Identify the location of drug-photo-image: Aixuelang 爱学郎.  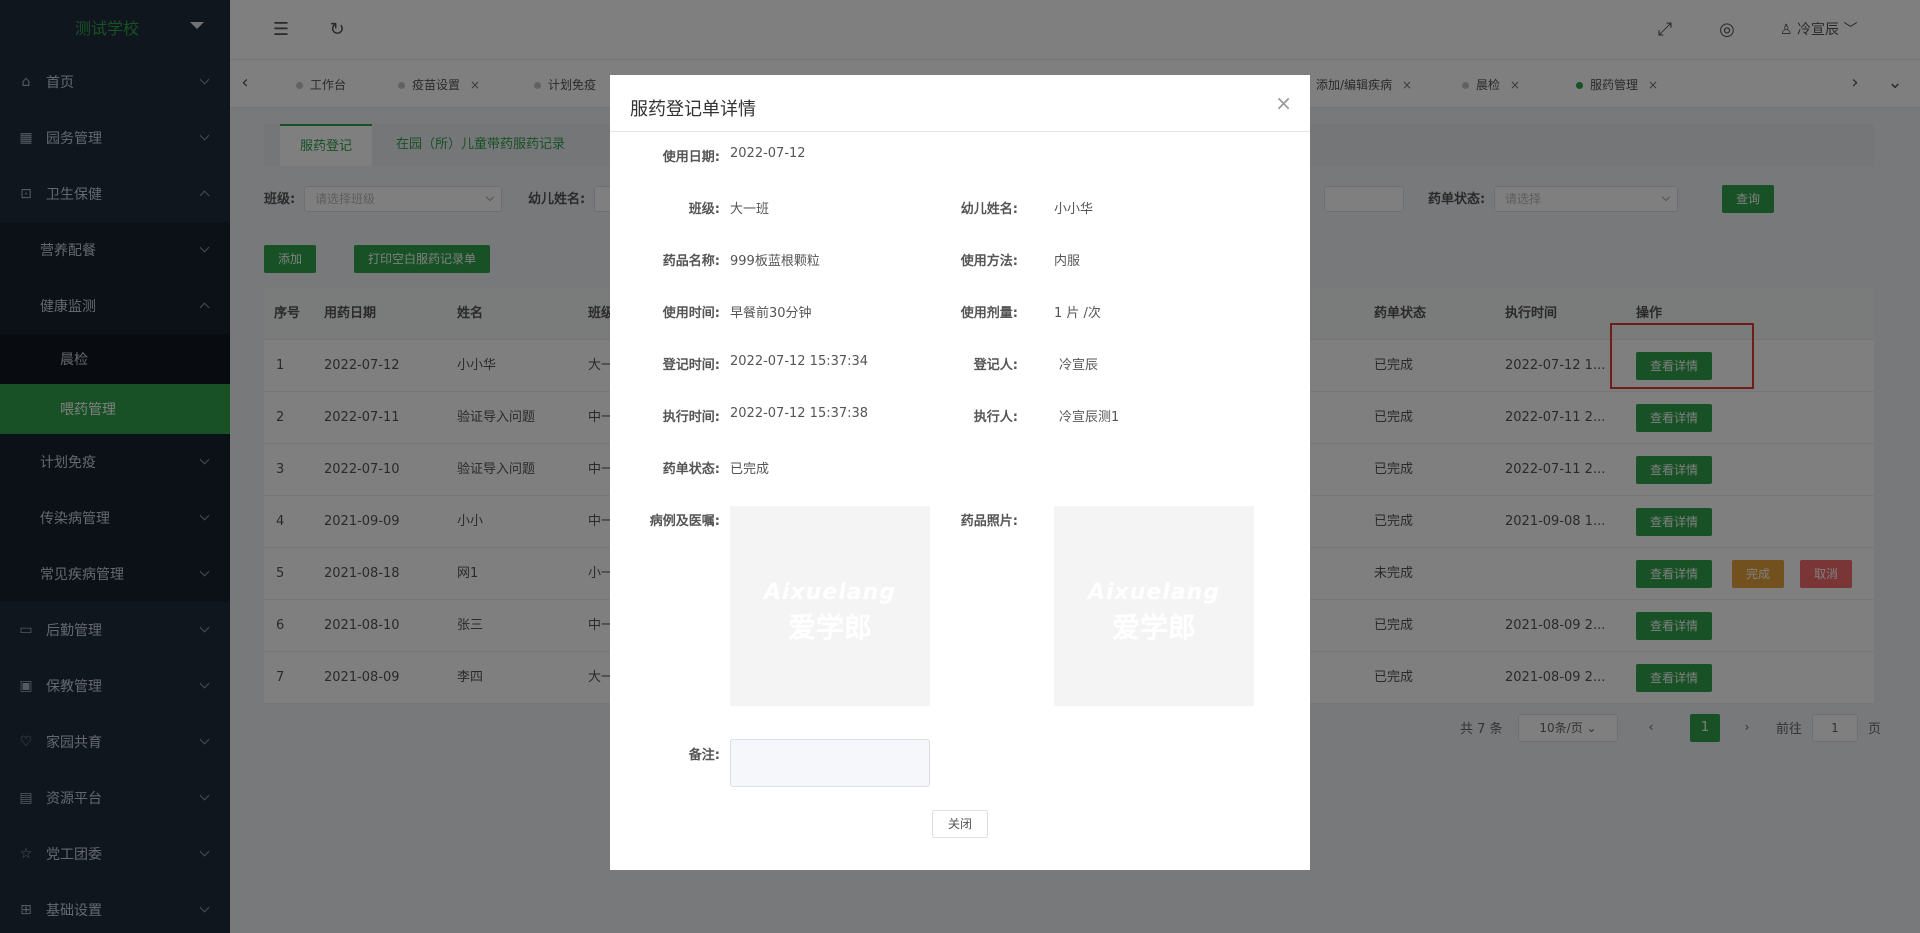
(1154, 606).